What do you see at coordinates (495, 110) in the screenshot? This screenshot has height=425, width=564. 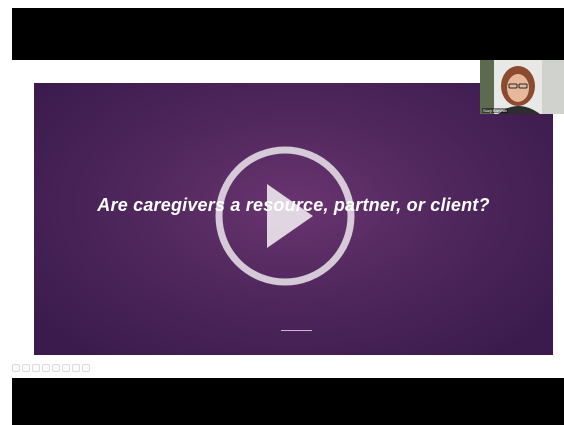 I see `speaker-name: Suzy Barylski` at bounding box center [495, 110].